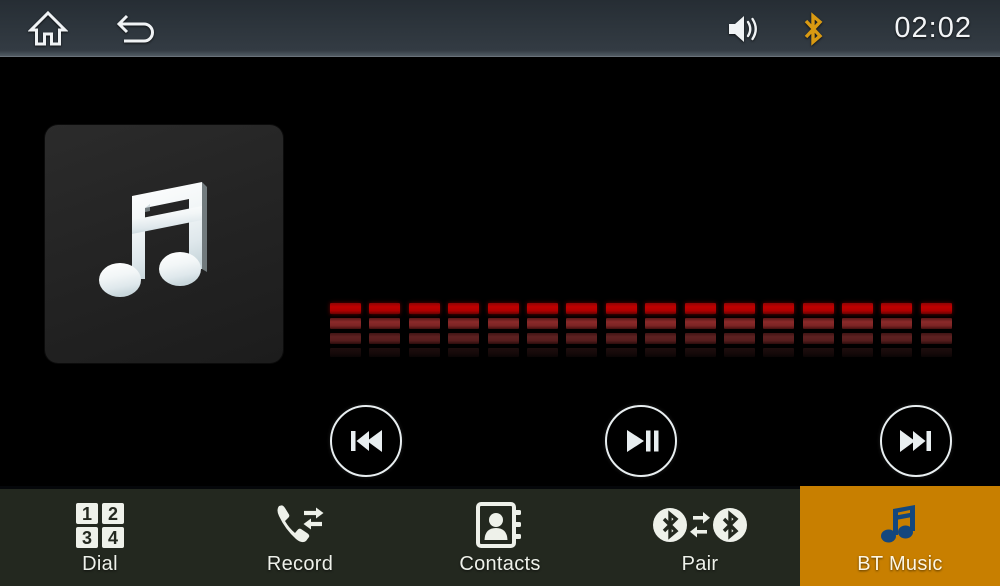  Describe the element at coordinates (113, 538) in the screenshot. I see `dialpad-key-4: 4` at that location.